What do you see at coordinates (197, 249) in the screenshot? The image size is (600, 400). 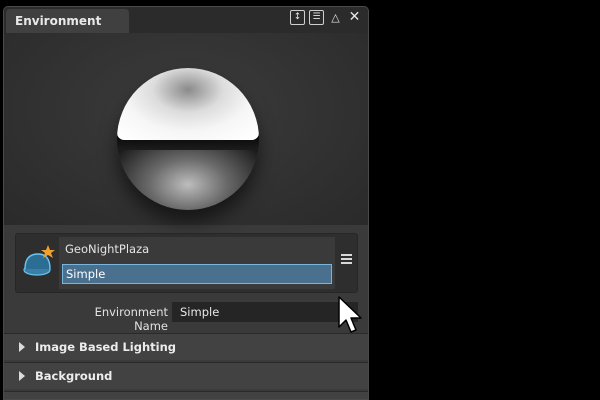 I see `list-item-geonightplaza: GeoNightPlaza` at bounding box center [197, 249].